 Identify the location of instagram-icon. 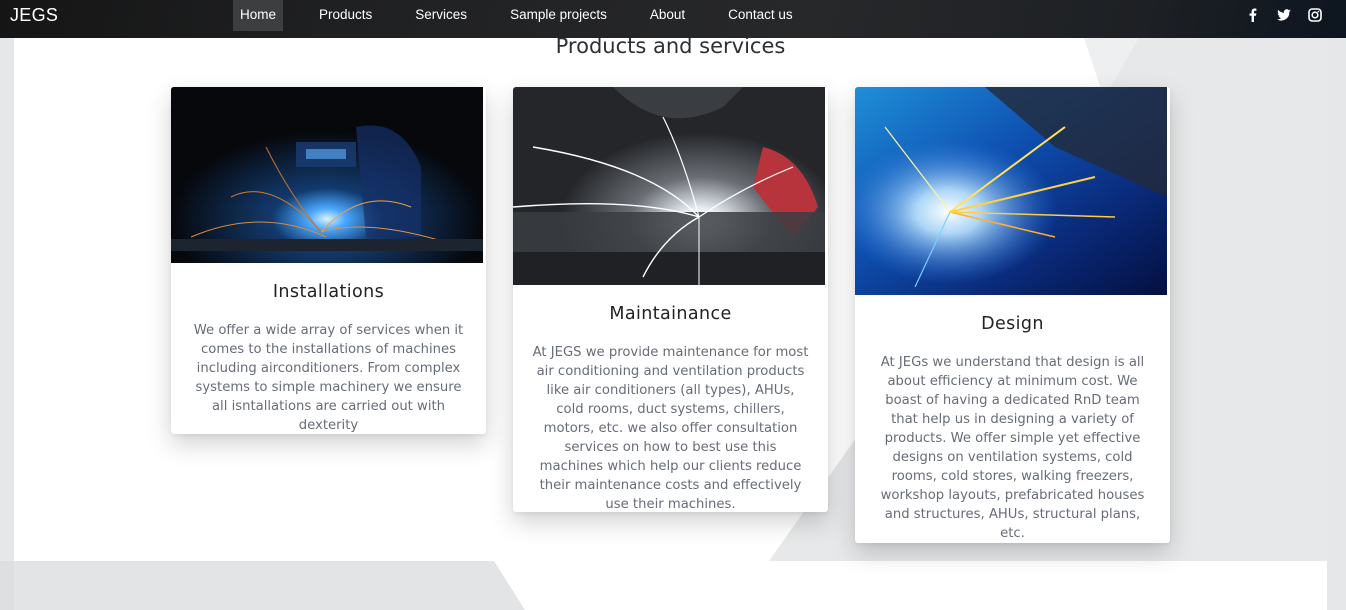
(1315, 15).